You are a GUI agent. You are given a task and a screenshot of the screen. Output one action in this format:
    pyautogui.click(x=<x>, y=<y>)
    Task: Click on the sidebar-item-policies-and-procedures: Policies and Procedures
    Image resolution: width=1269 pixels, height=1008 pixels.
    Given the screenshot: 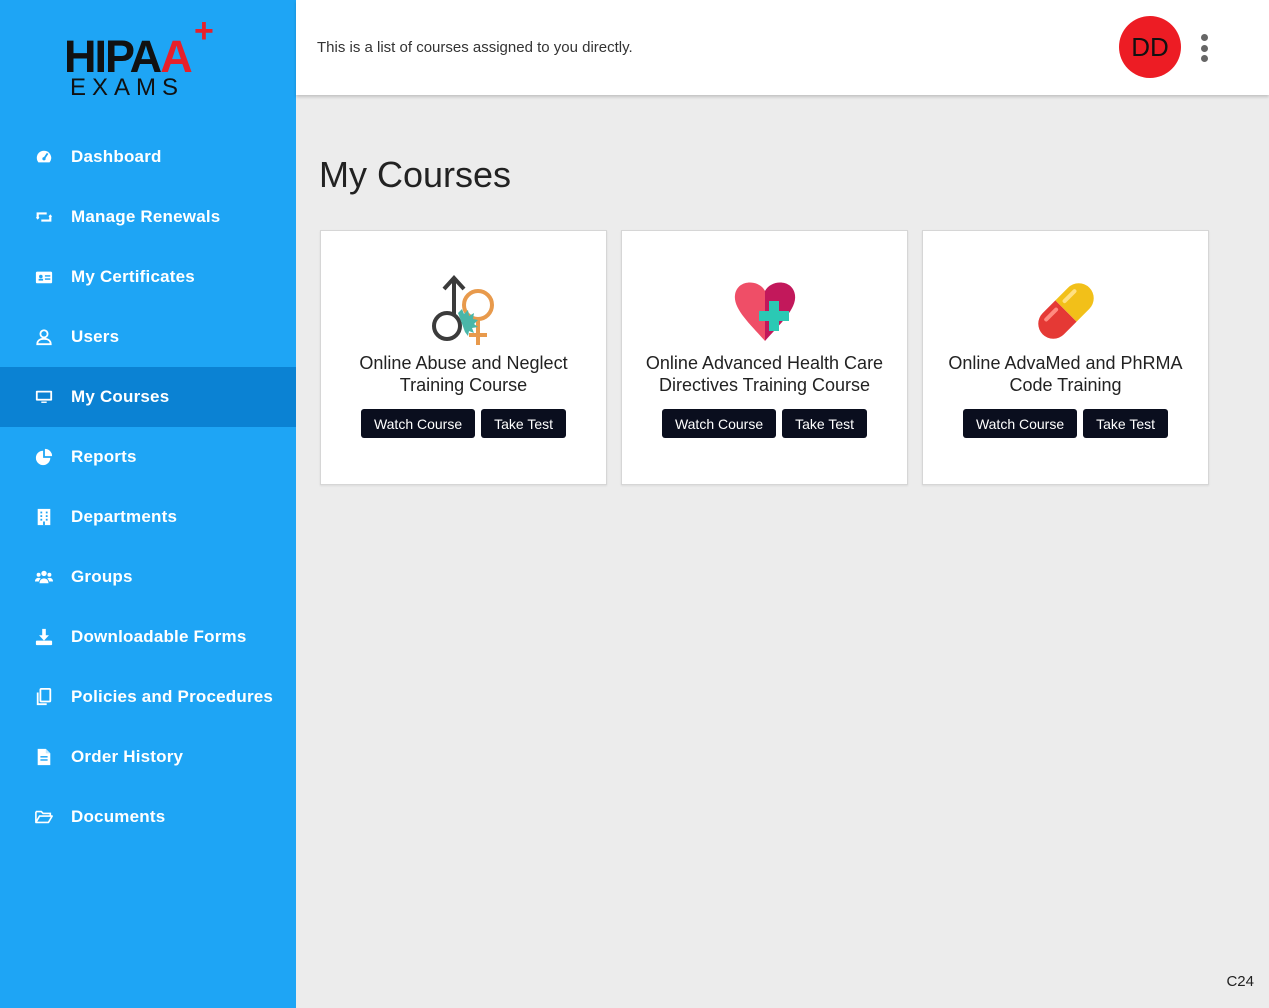 What is the action you would take?
    pyautogui.click(x=148, y=697)
    